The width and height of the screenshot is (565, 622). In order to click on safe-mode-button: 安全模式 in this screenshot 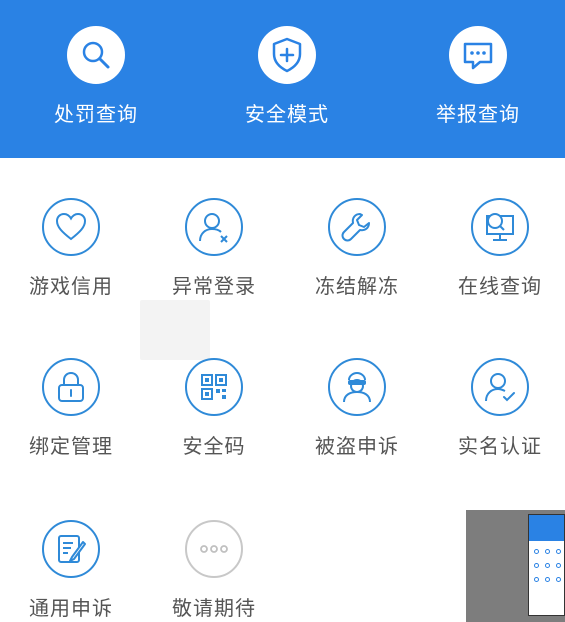, I will do `click(287, 81)`.